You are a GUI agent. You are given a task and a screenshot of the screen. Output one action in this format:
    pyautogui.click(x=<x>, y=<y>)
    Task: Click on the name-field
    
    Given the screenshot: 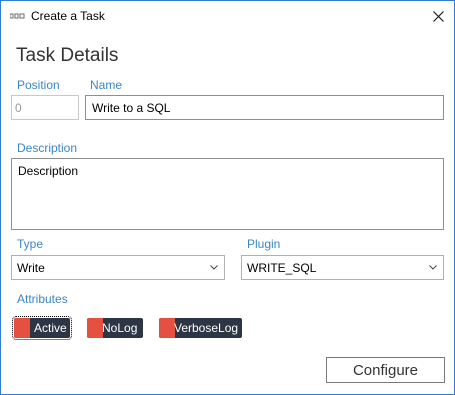 What is the action you would take?
    pyautogui.click(x=264, y=107)
    